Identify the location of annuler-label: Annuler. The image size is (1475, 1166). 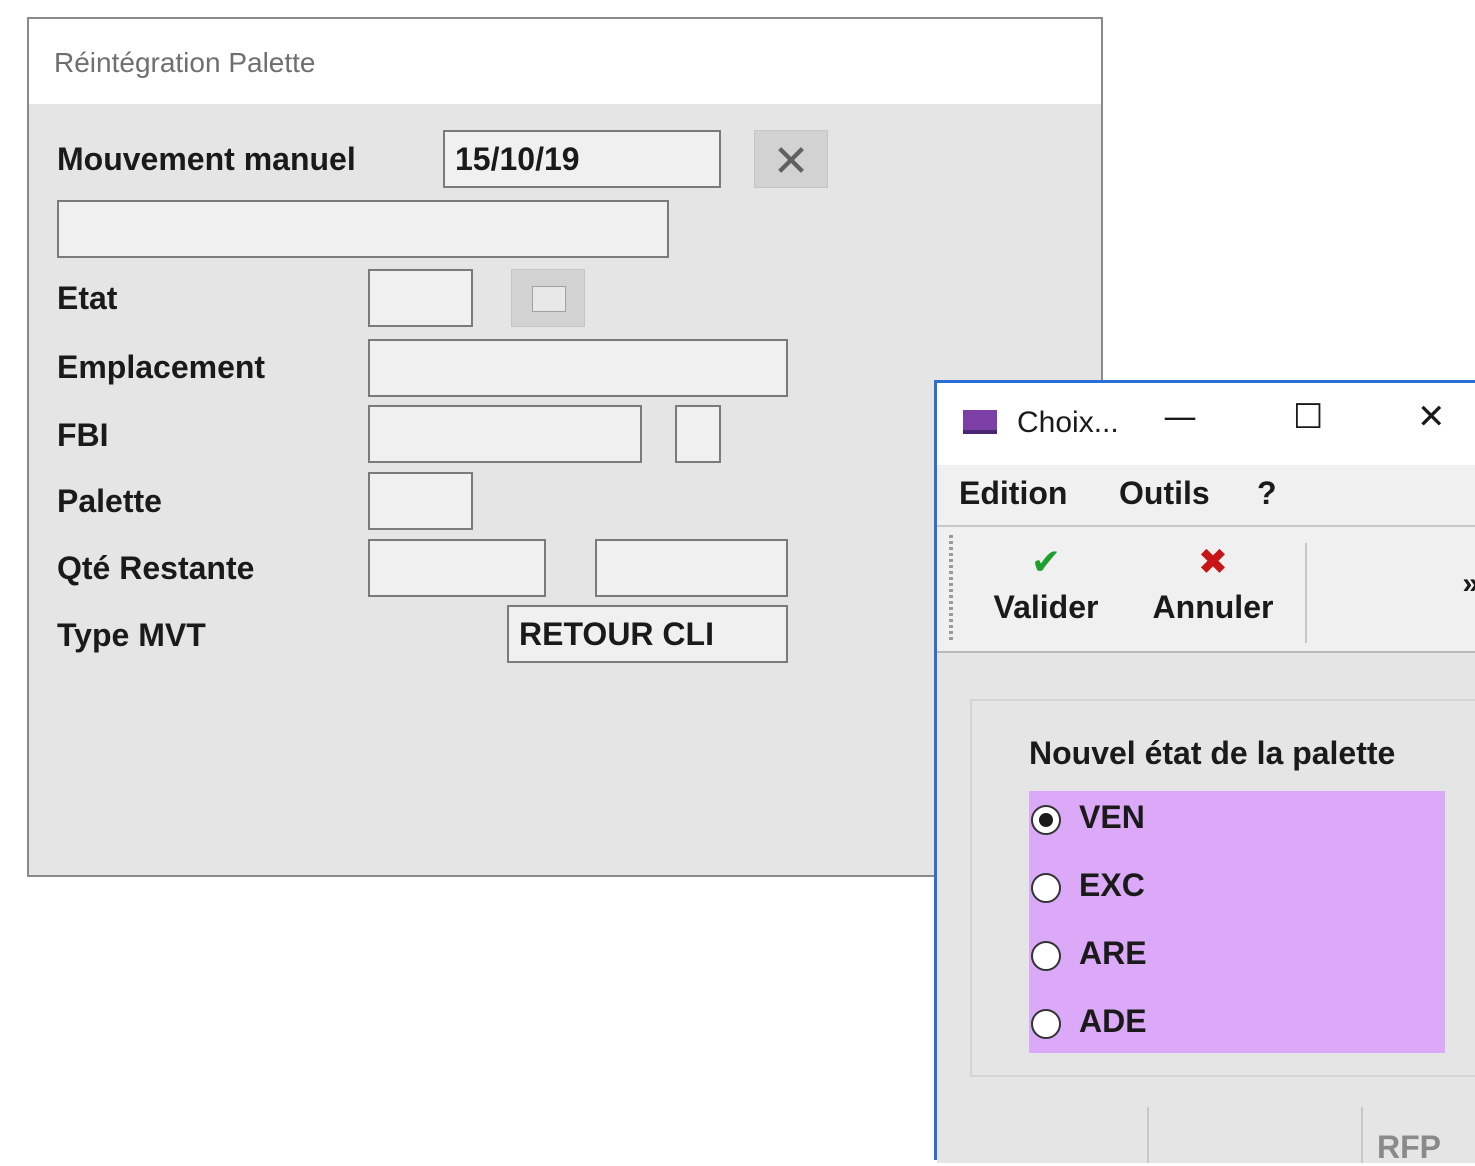
(1213, 607).